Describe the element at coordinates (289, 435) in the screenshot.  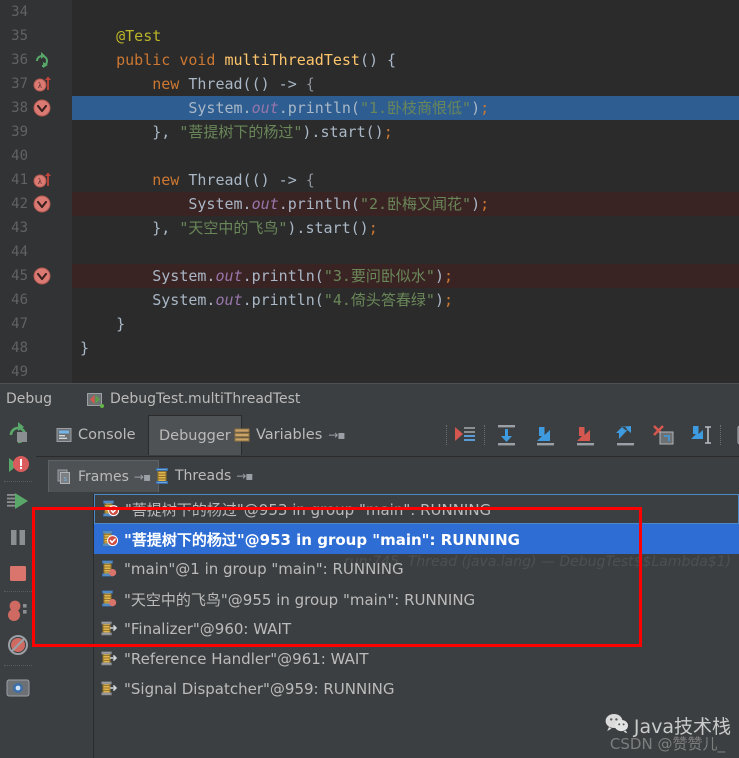
I see `tab-variables: Variables →▪` at that location.